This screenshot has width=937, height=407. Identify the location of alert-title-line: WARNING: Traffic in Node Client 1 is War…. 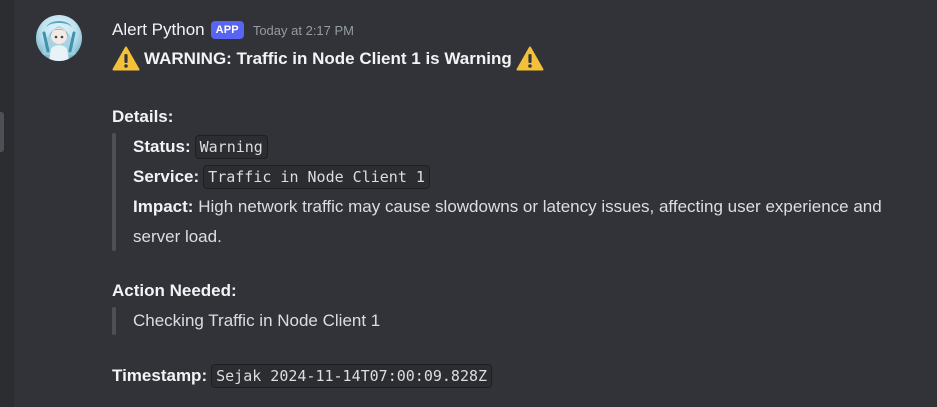
(517, 59).